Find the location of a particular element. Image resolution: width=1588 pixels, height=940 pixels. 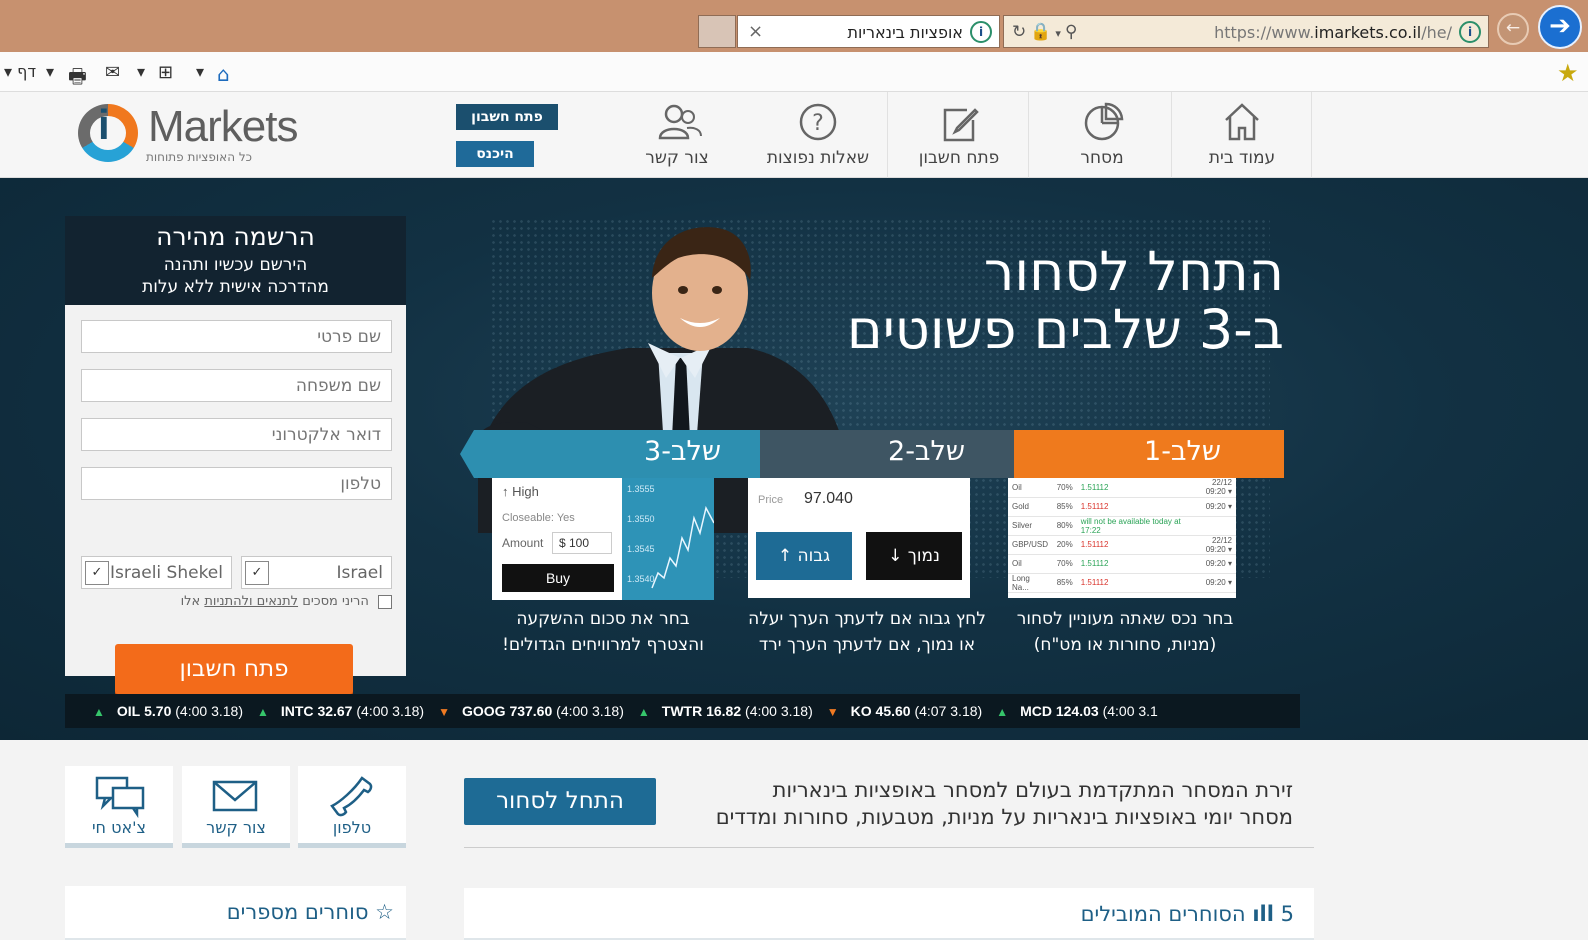

nav-label: עמוד בית is located at coordinates (1242, 158).